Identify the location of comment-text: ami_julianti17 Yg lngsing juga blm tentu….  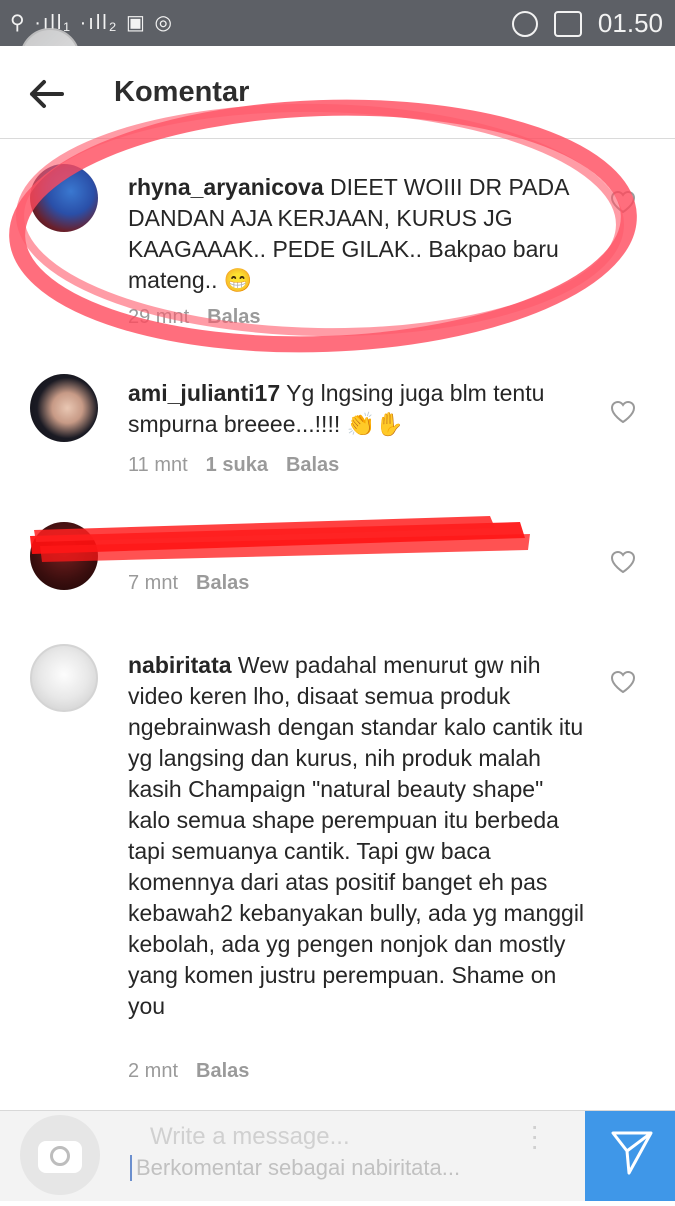
(358, 409).